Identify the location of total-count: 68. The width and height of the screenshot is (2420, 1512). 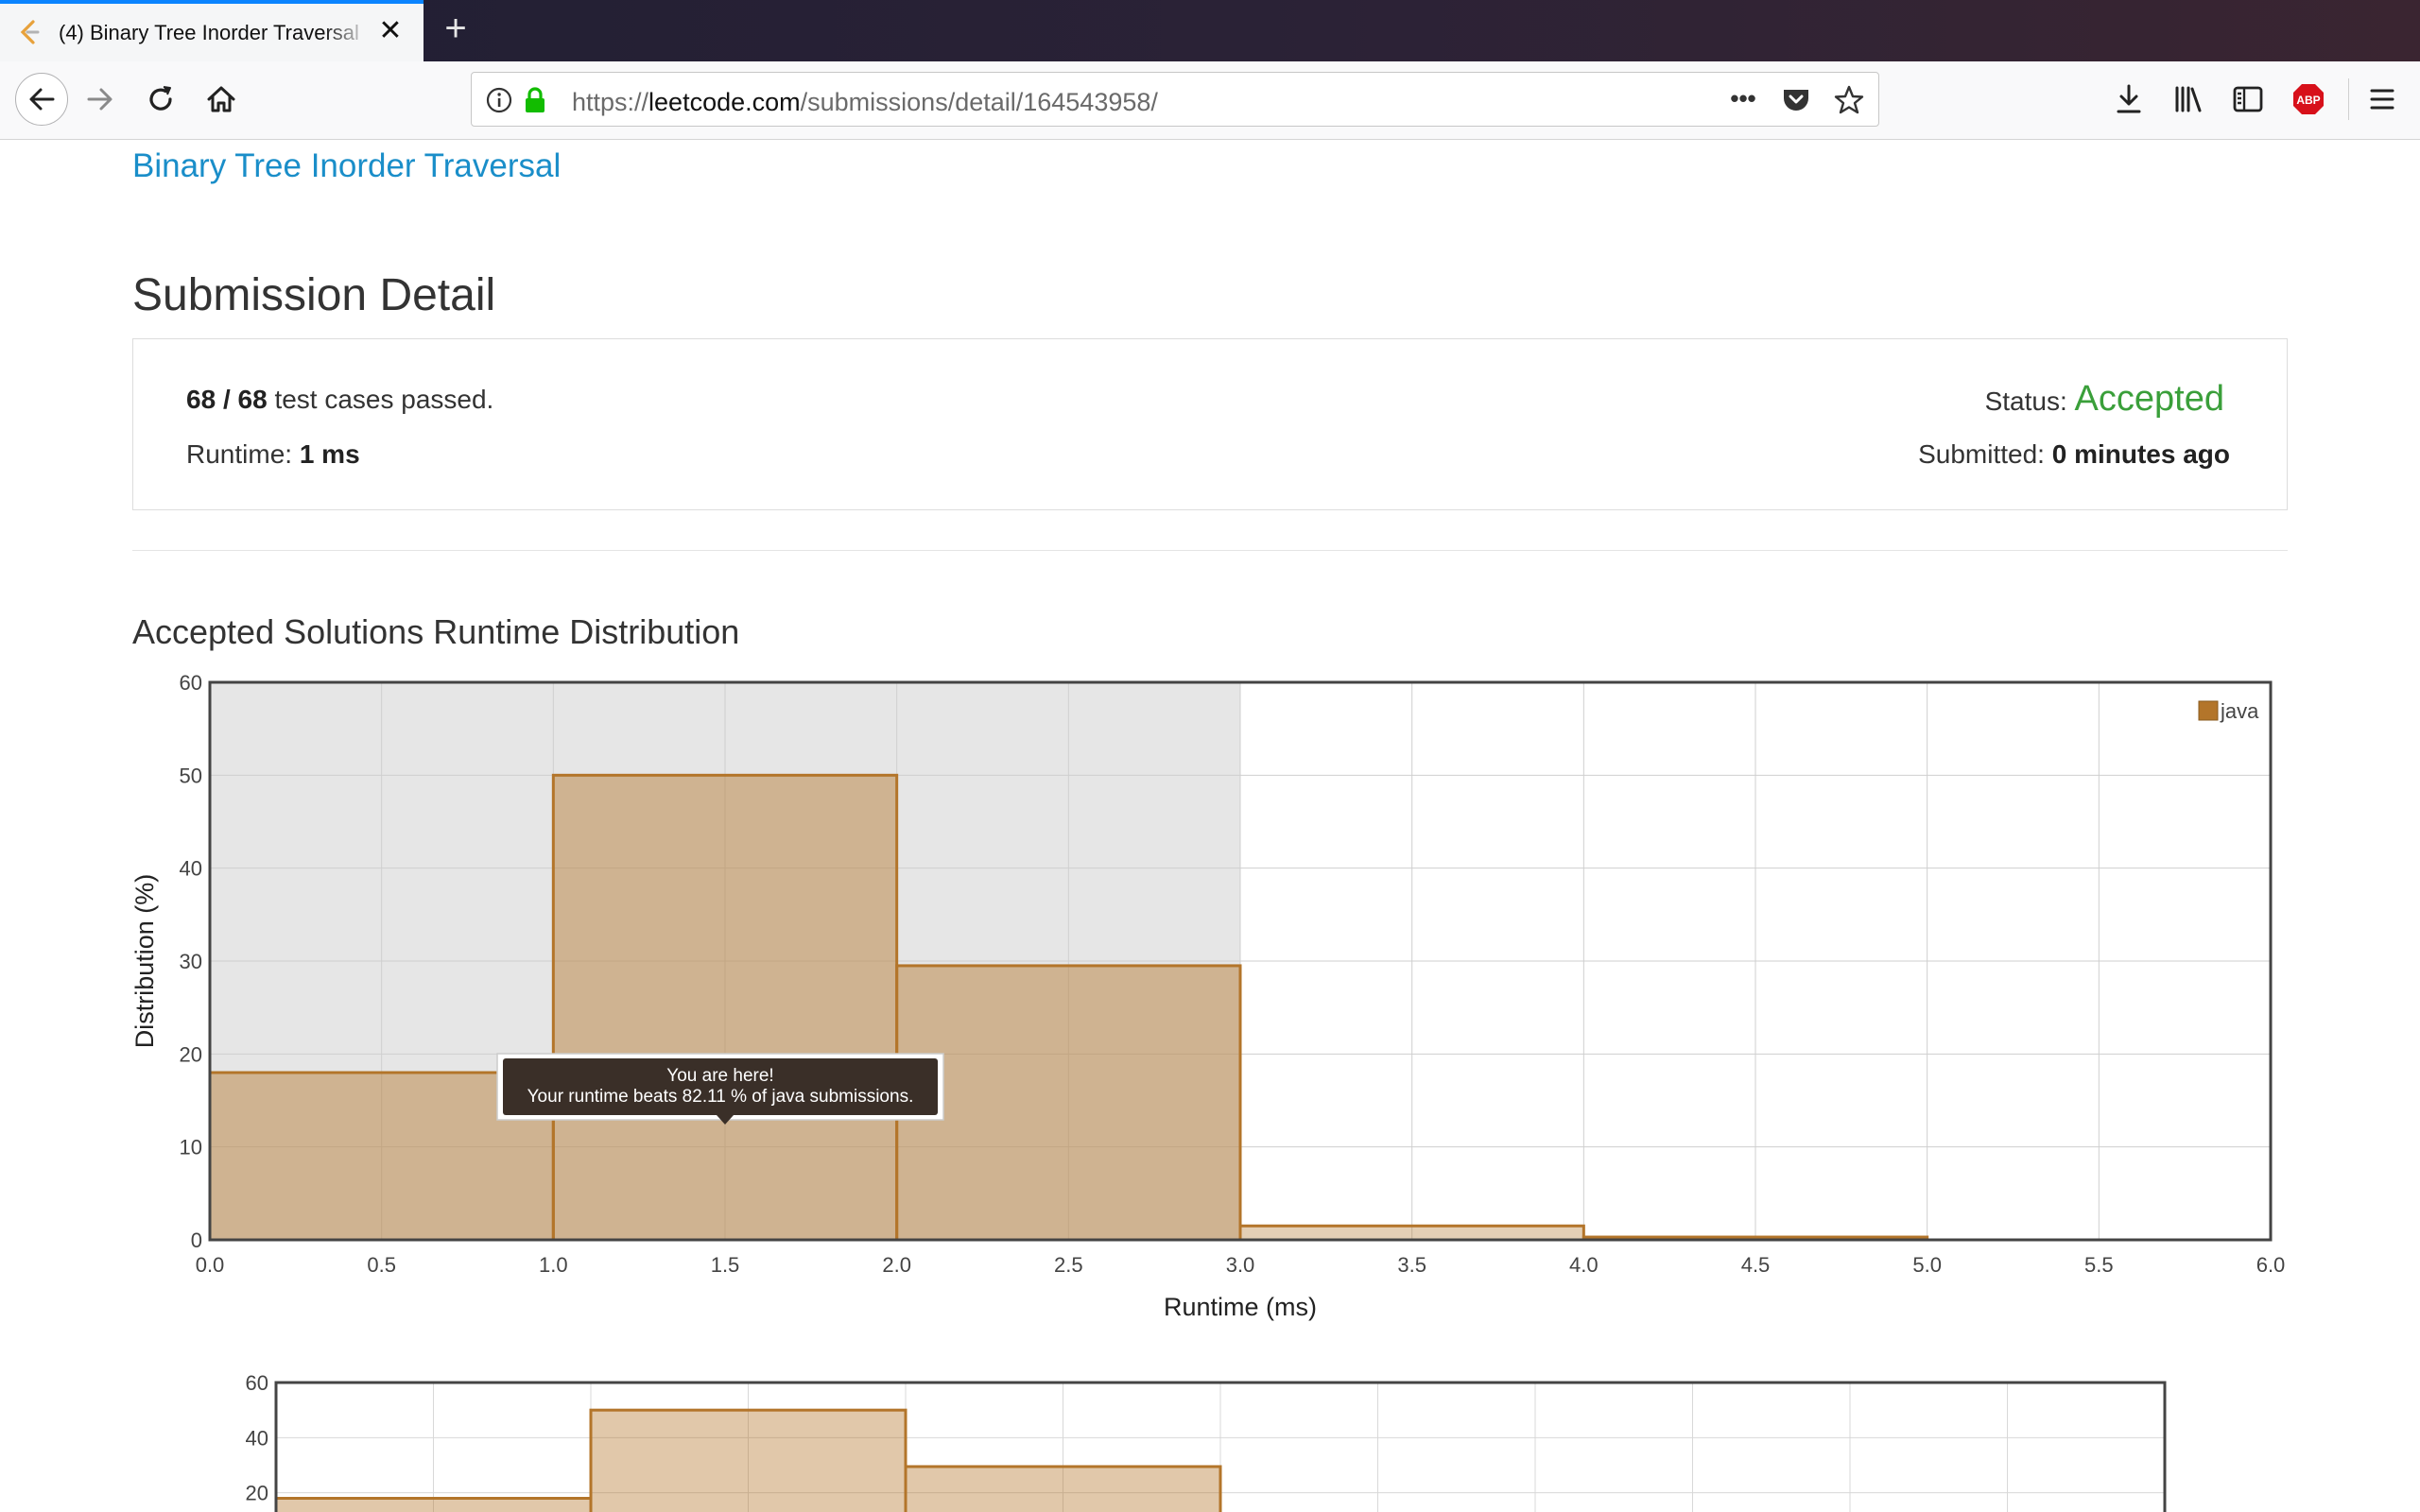
(252, 399).